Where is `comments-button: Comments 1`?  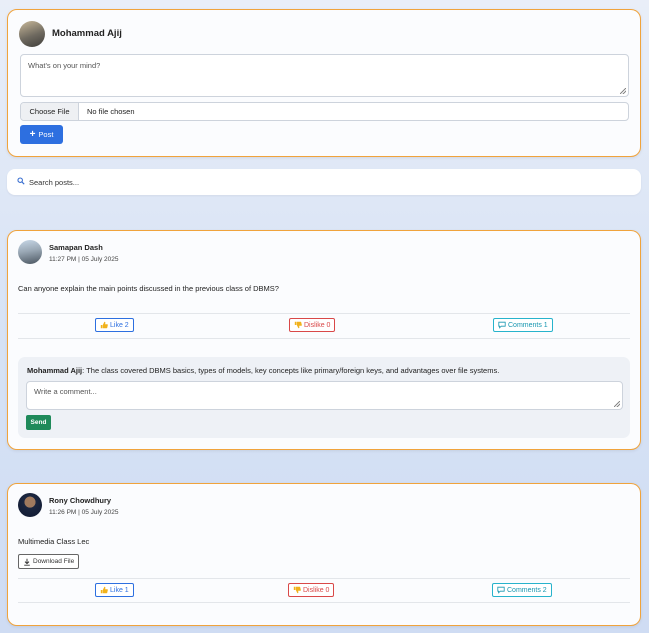
comments-button: Comments 1 is located at coordinates (523, 325).